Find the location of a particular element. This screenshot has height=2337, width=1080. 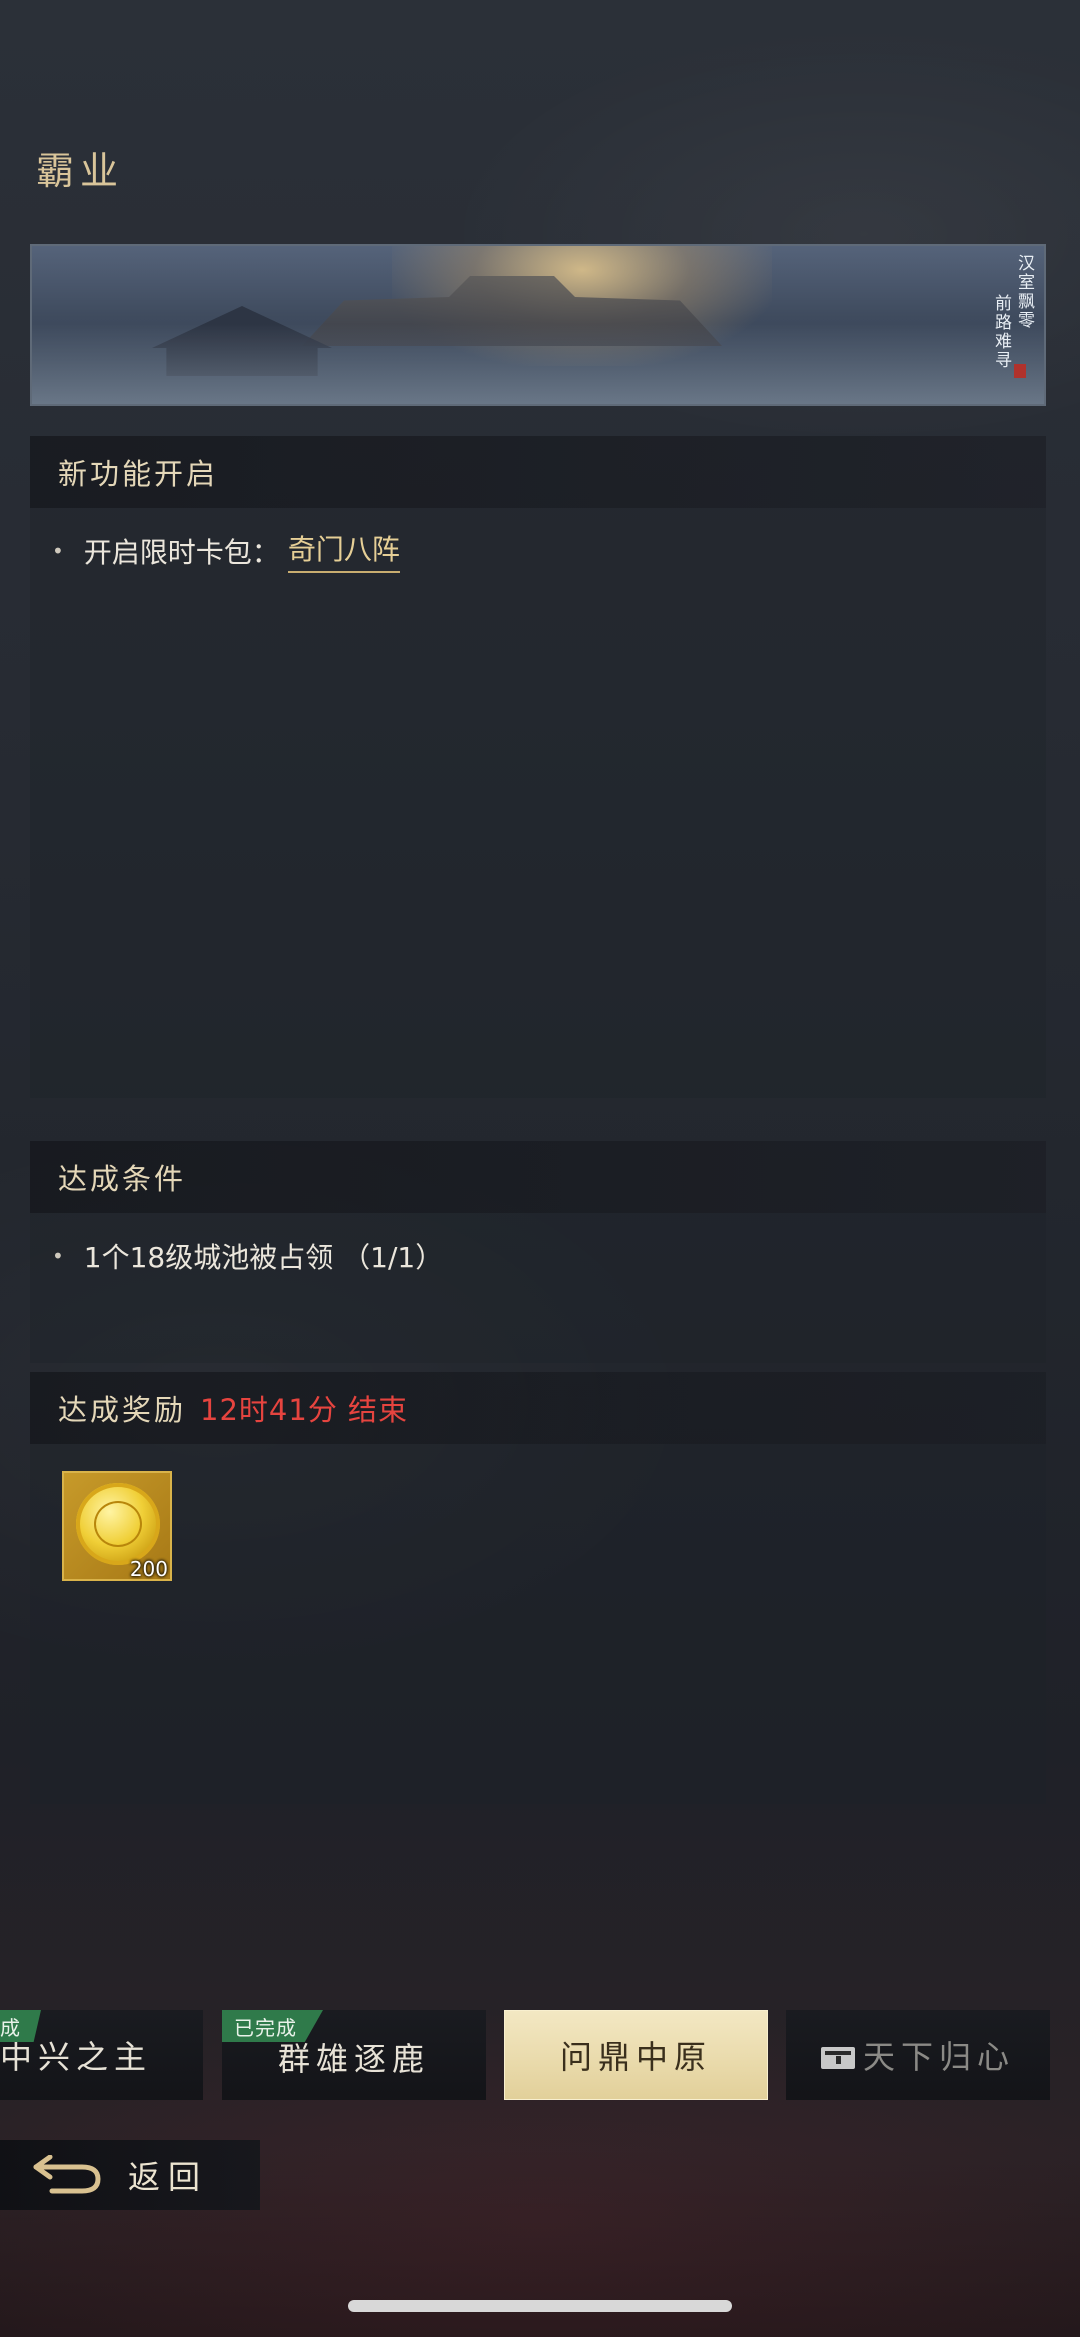

tab-label: 问鼎中原 is located at coordinates (635, 2057).